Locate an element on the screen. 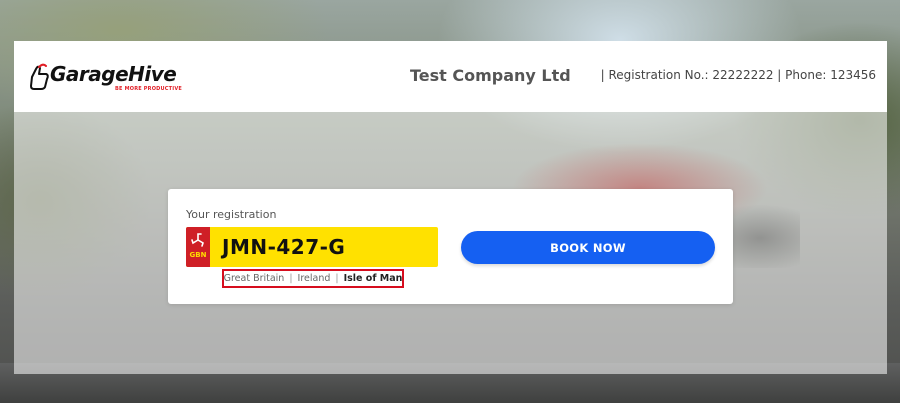 Image resolution: width=900 pixels, height=403 pixels. company-name: Test Company Ltd is located at coordinates (490, 75).